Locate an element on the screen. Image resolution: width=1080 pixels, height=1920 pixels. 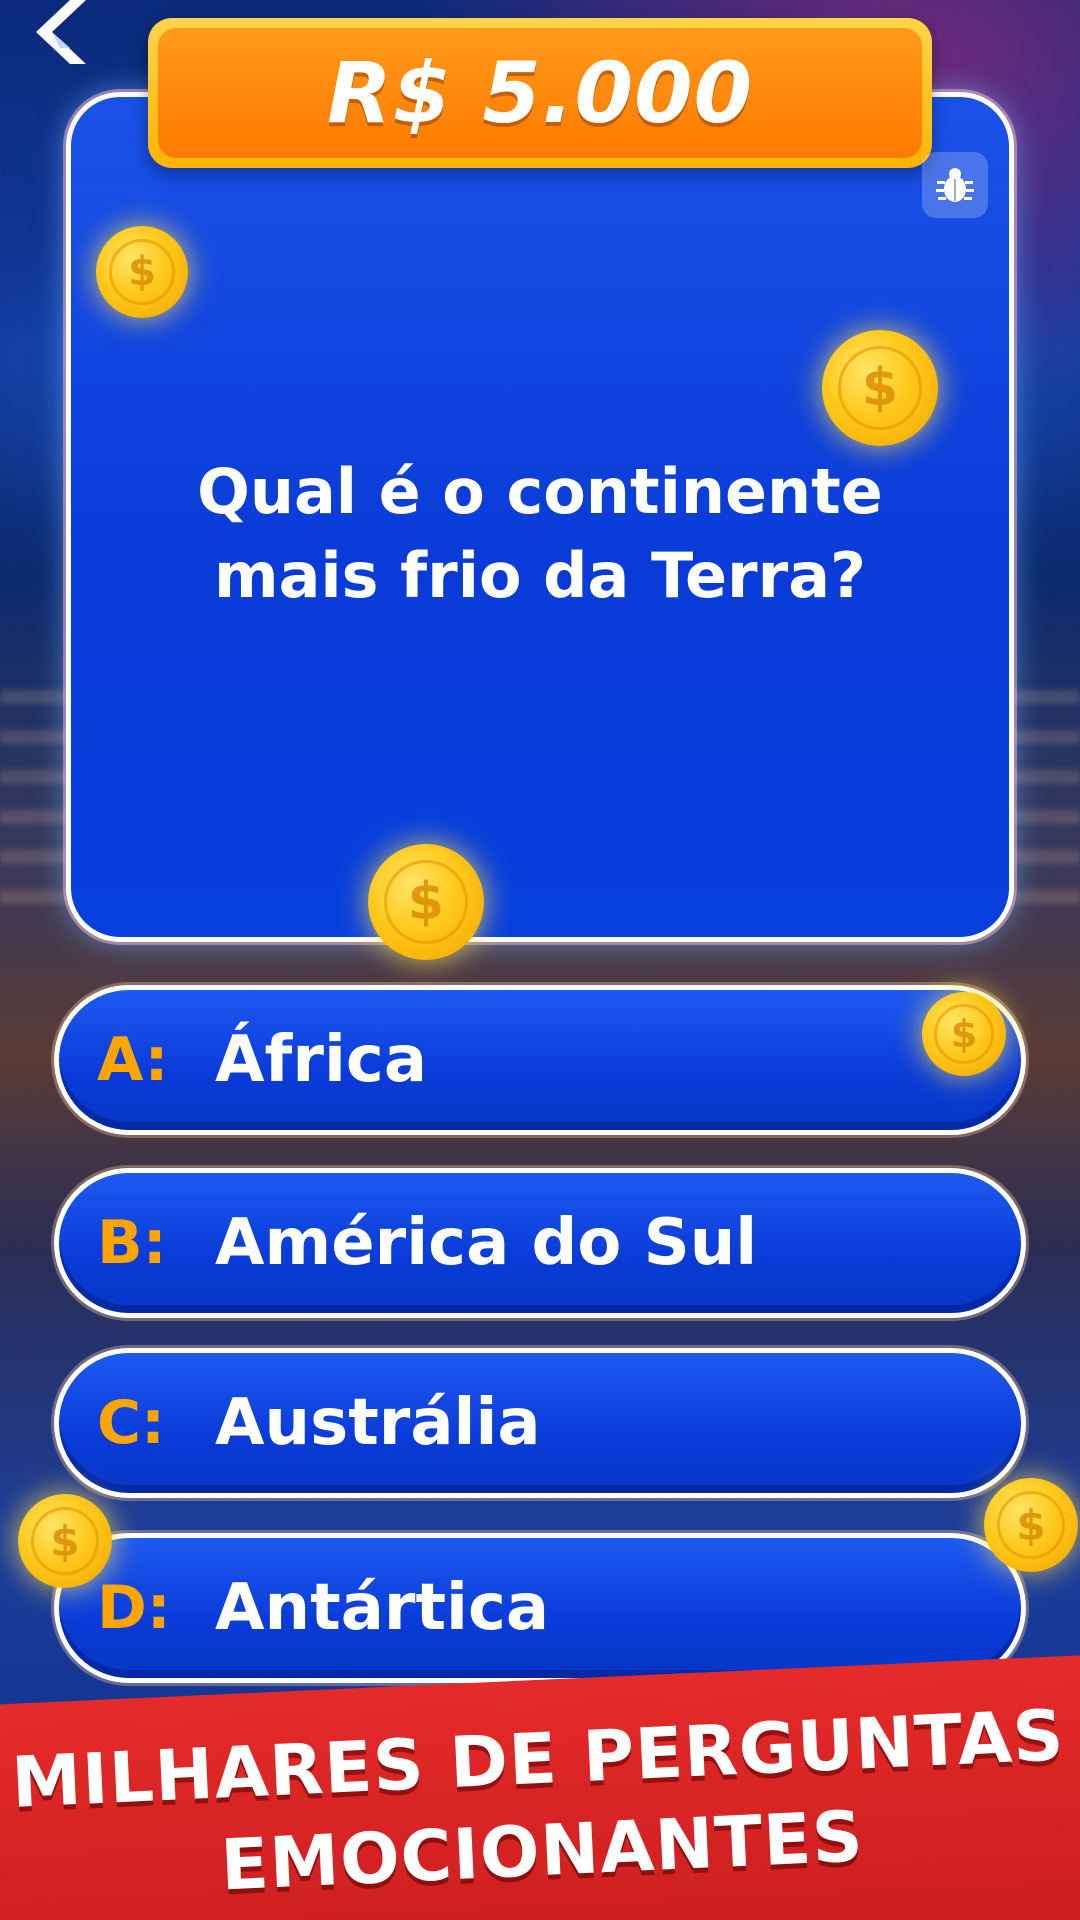
answer-a-button: A: África is located at coordinates (540, 1060).